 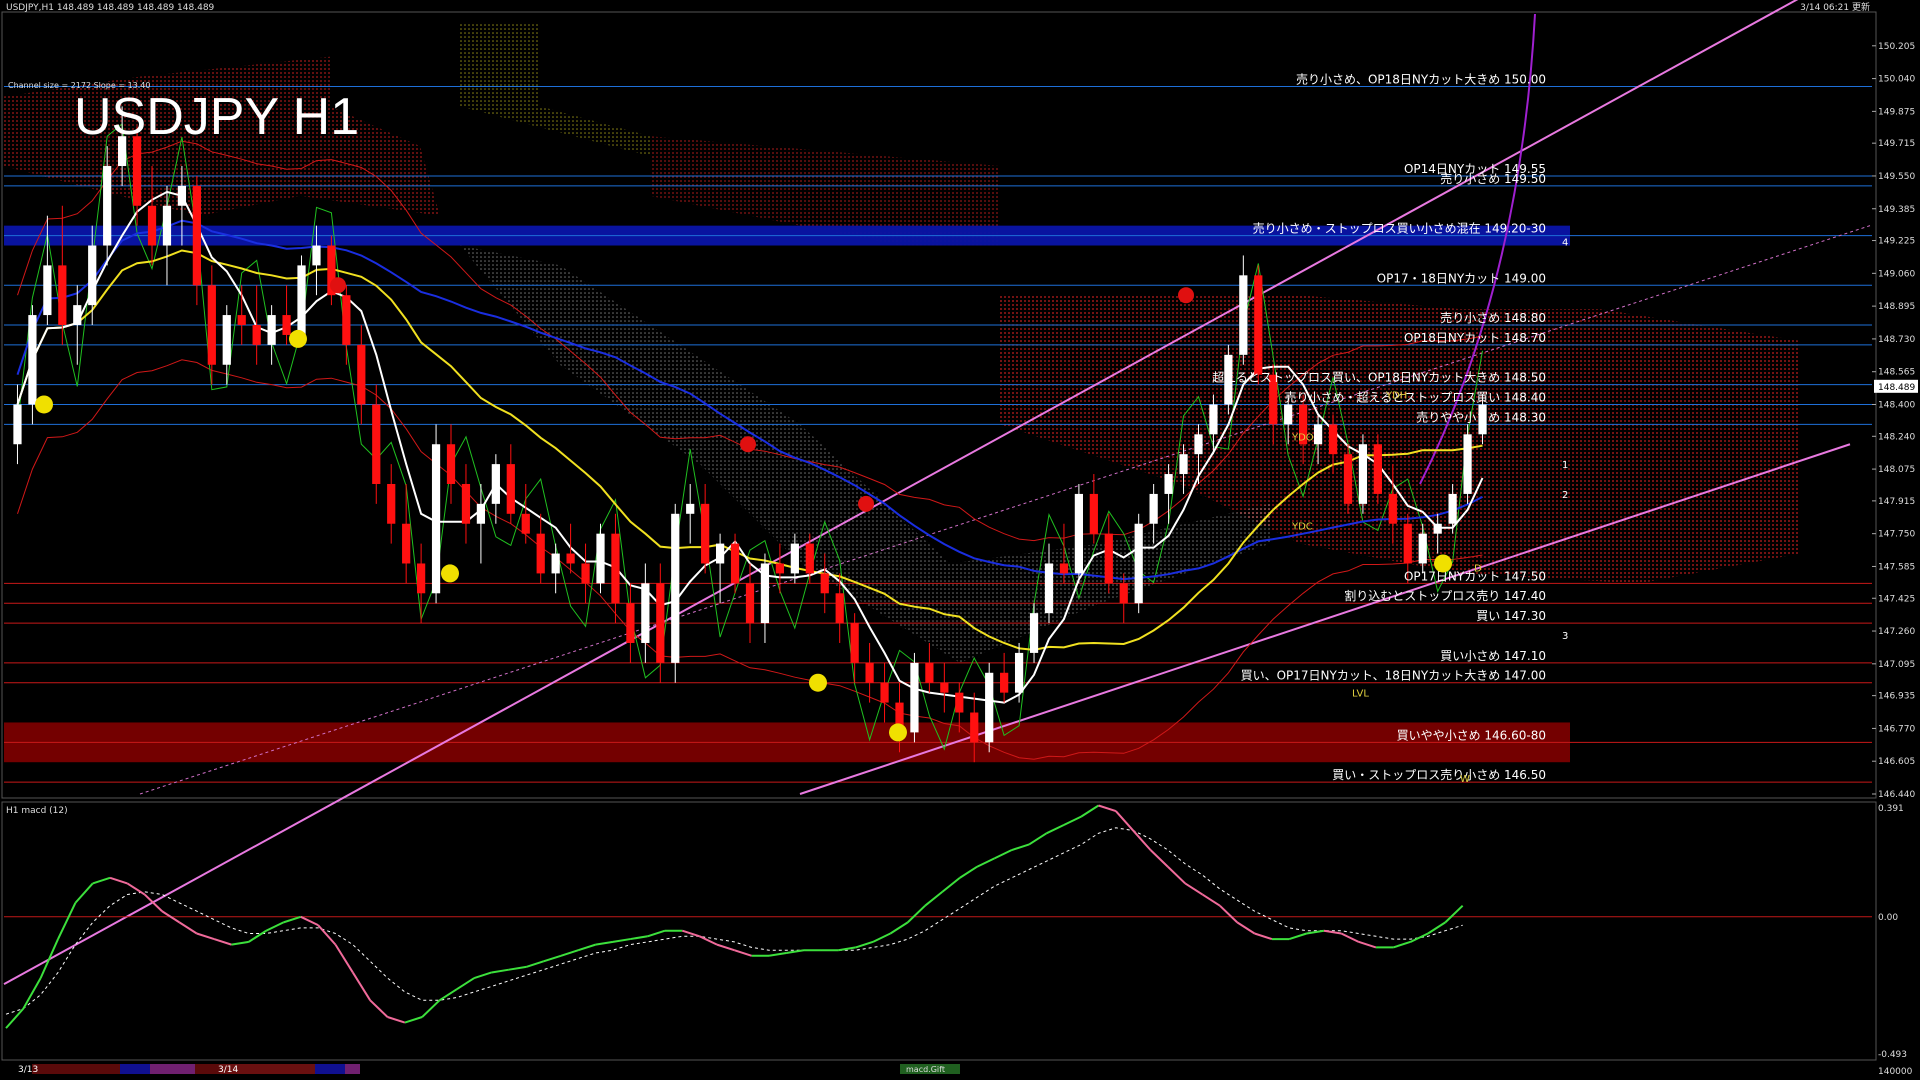 I want to click on y-tick-label: 147.260, so click(x=1896, y=632).